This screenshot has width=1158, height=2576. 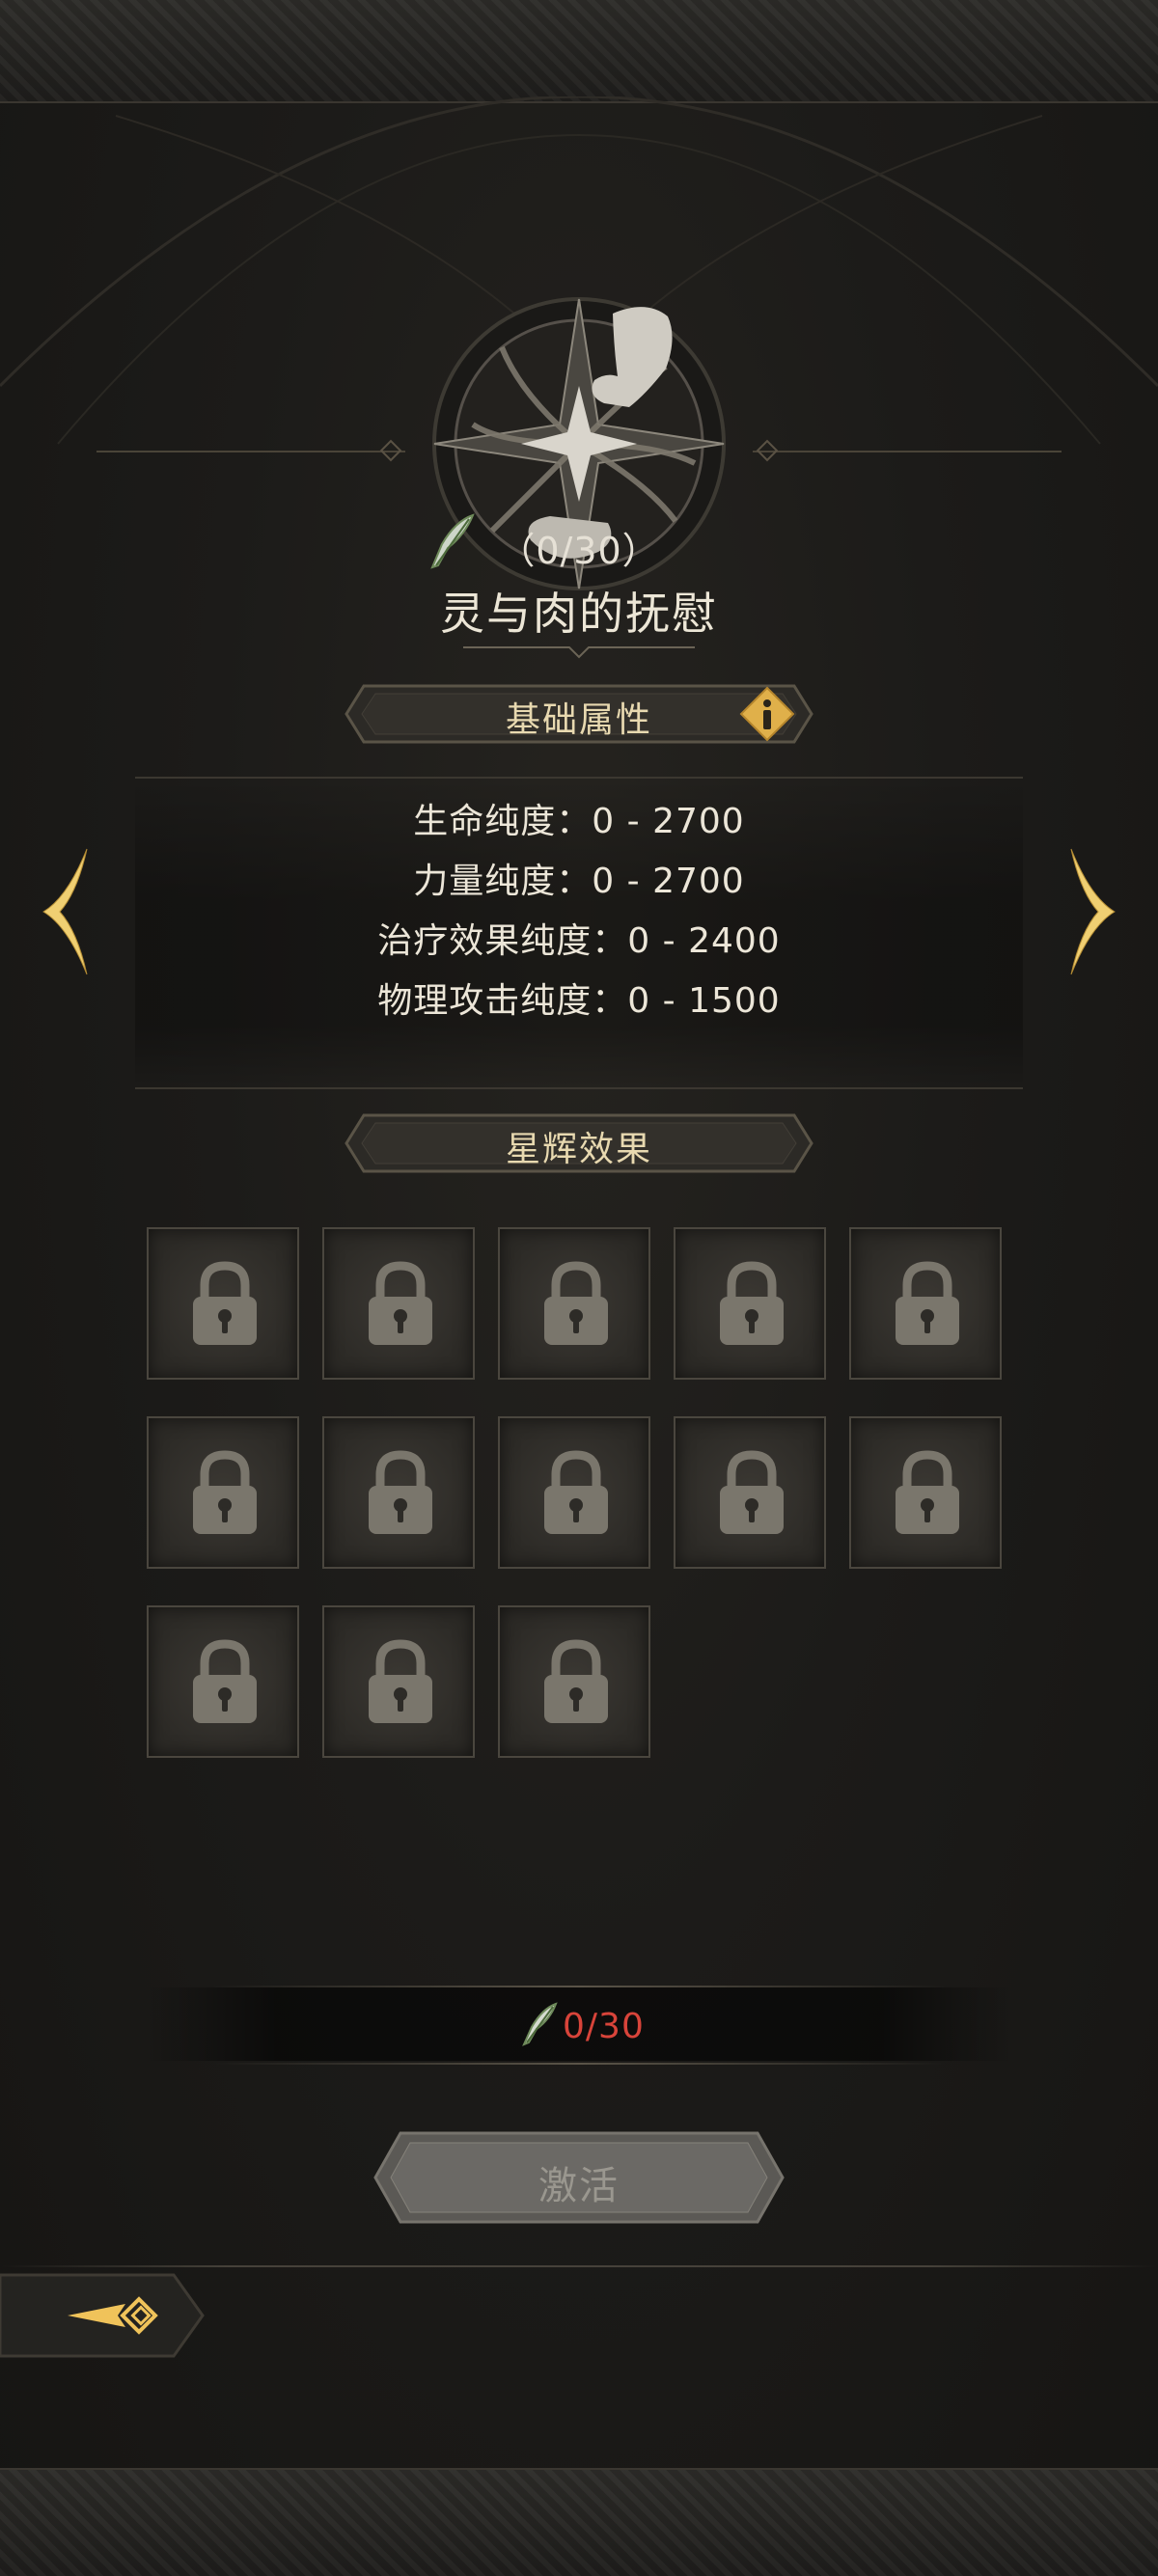 What do you see at coordinates (579, 2186) in the screenshot?
I see `activate-label: 激活` at bounding box center [579, 2186].